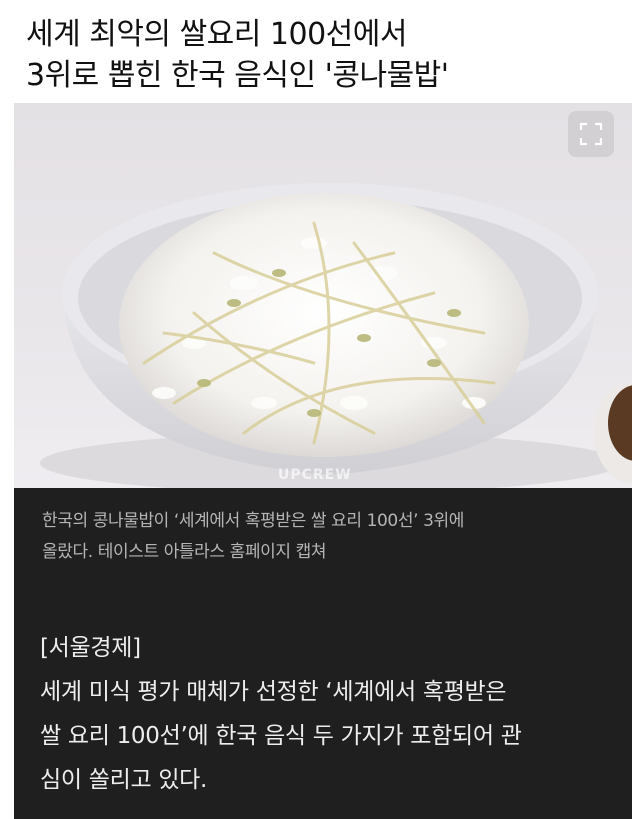 The image size is (632, 819). Describe the element at coordinates (281, 736) in the screenshot. I see `article-line-2: 쌀 요리 100선’에 한국 음식 두 가지가 포함되어 관` at that location.